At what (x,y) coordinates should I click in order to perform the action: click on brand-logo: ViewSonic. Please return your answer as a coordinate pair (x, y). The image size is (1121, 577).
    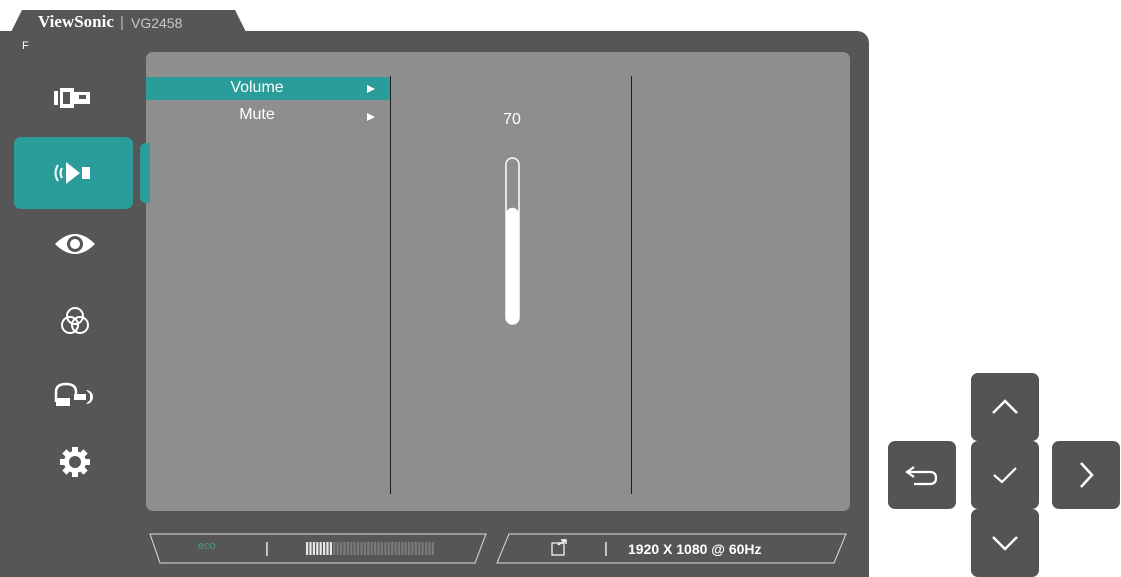
    Looking at the image, I should click on (76, 21).